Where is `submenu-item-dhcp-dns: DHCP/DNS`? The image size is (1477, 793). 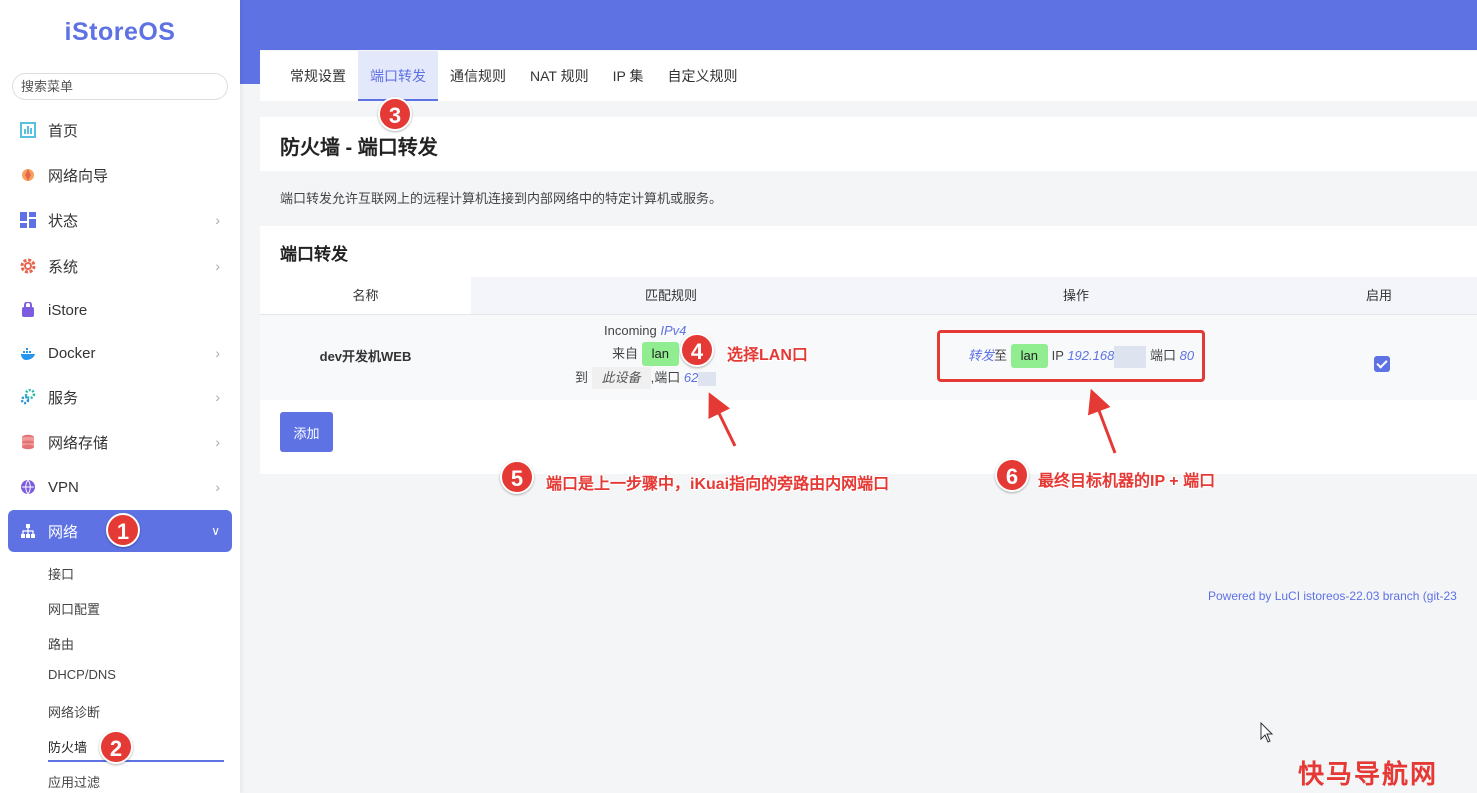 submenu-item-dhcp-dns: DHCP/DNS is located at coordinates (82, 674).